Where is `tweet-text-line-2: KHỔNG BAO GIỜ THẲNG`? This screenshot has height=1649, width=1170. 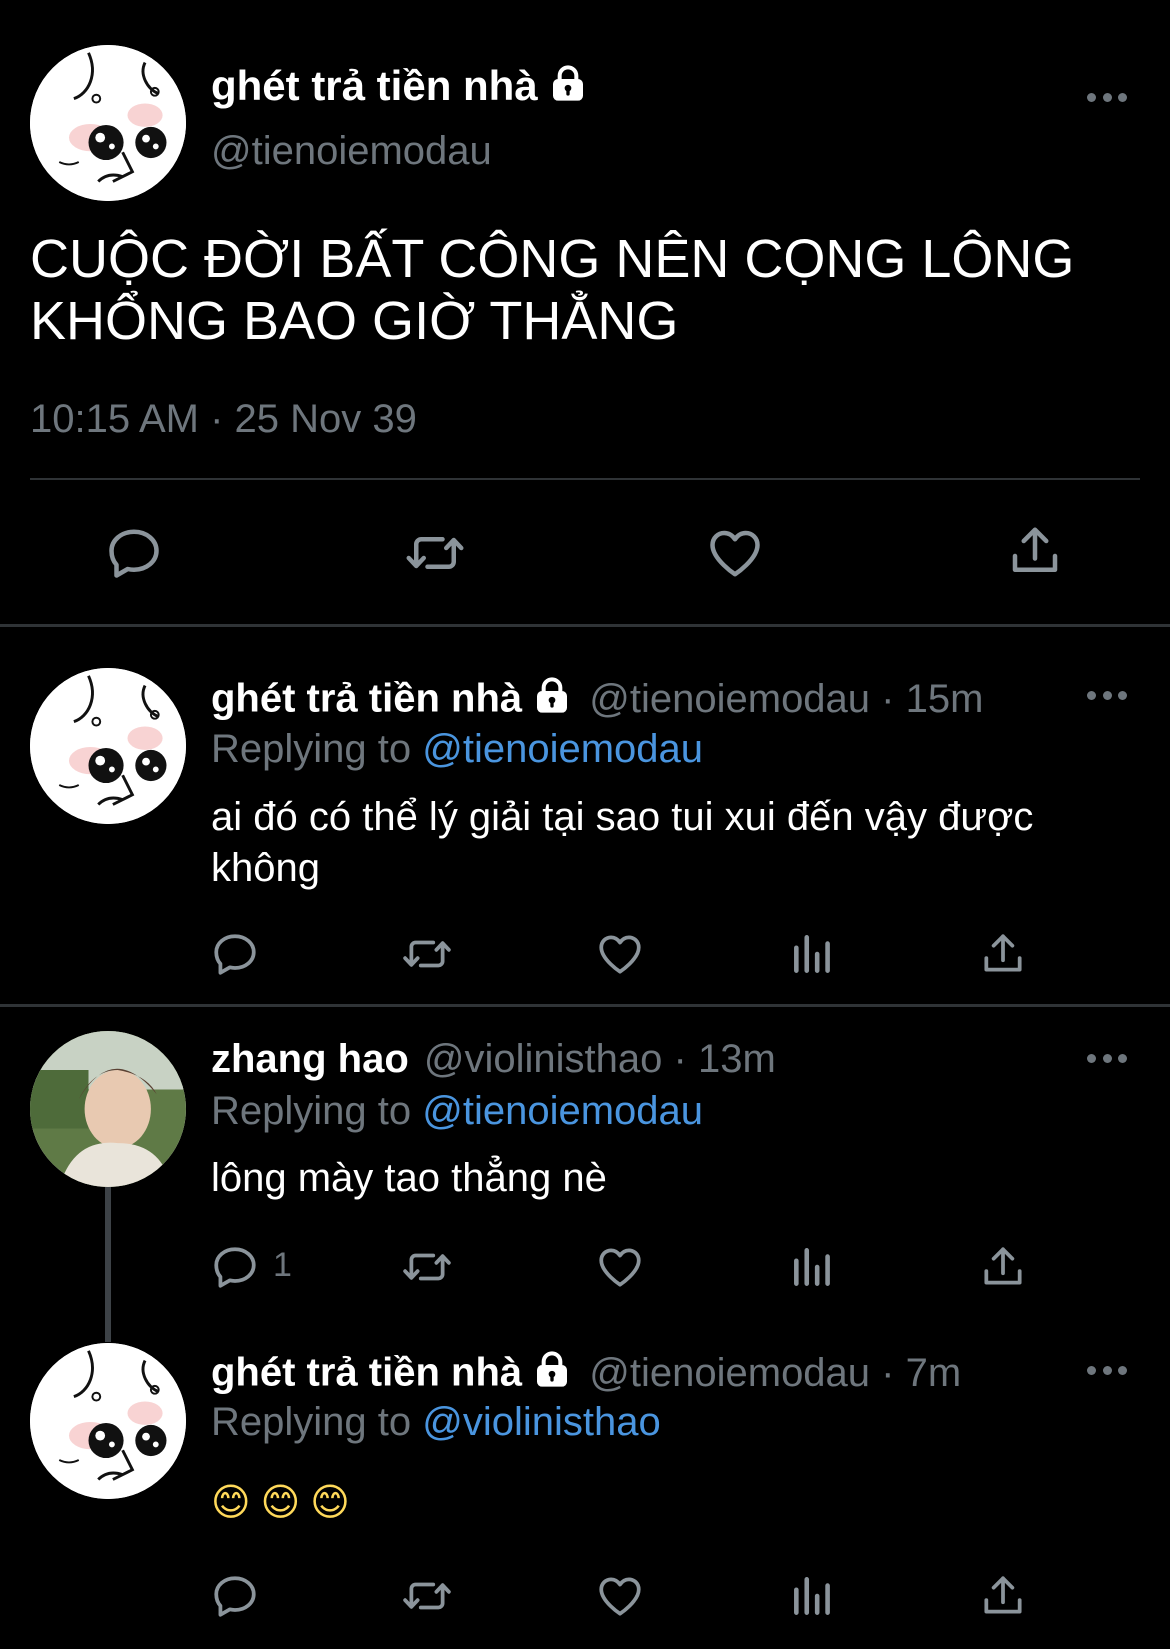 tweet-text-line-2: KHỔNG BAO GIỜ THẲNG is located at coordinates (354, 321).